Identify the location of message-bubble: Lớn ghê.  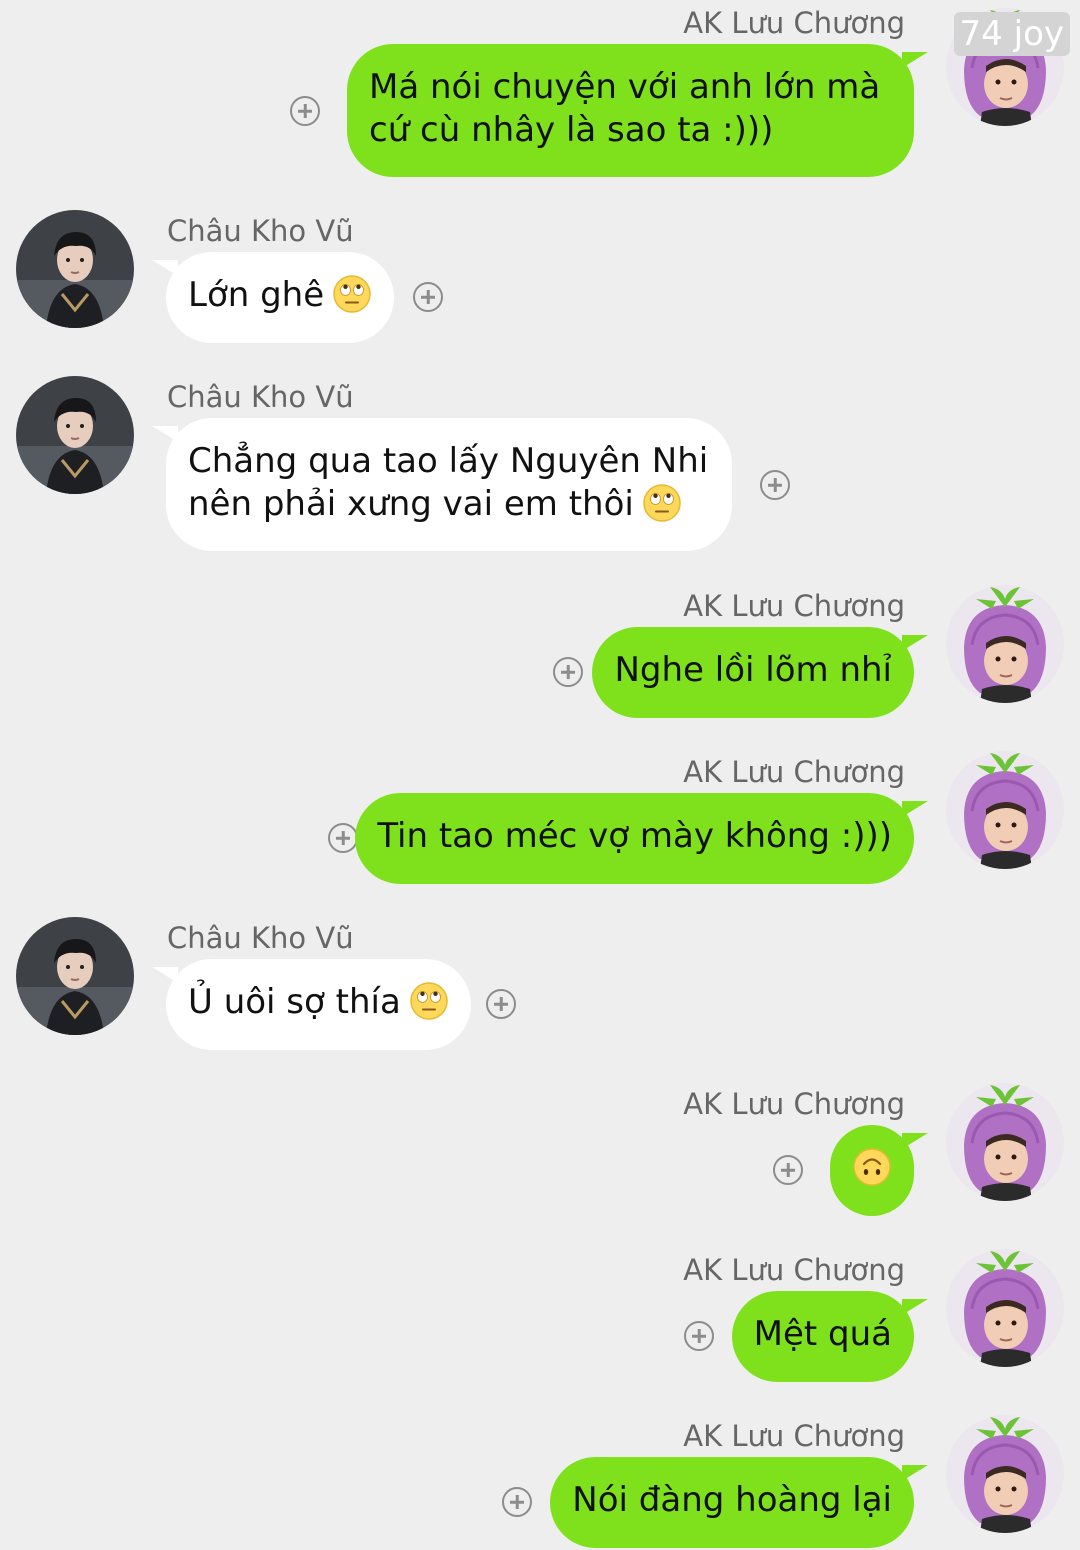
(273, 297).